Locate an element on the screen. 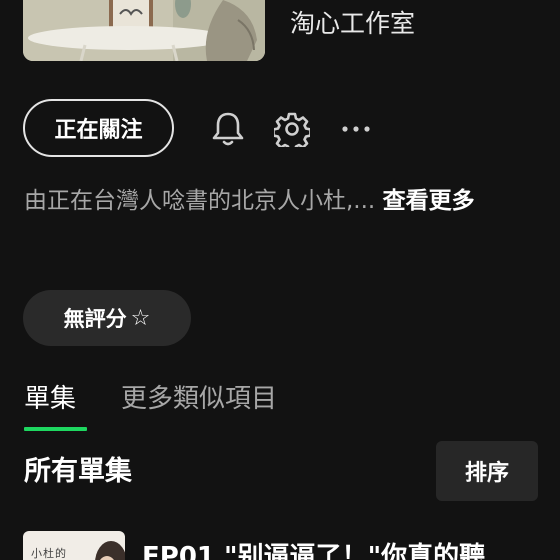  tab-episodes: 單集 is located at coordinates (50, 399).